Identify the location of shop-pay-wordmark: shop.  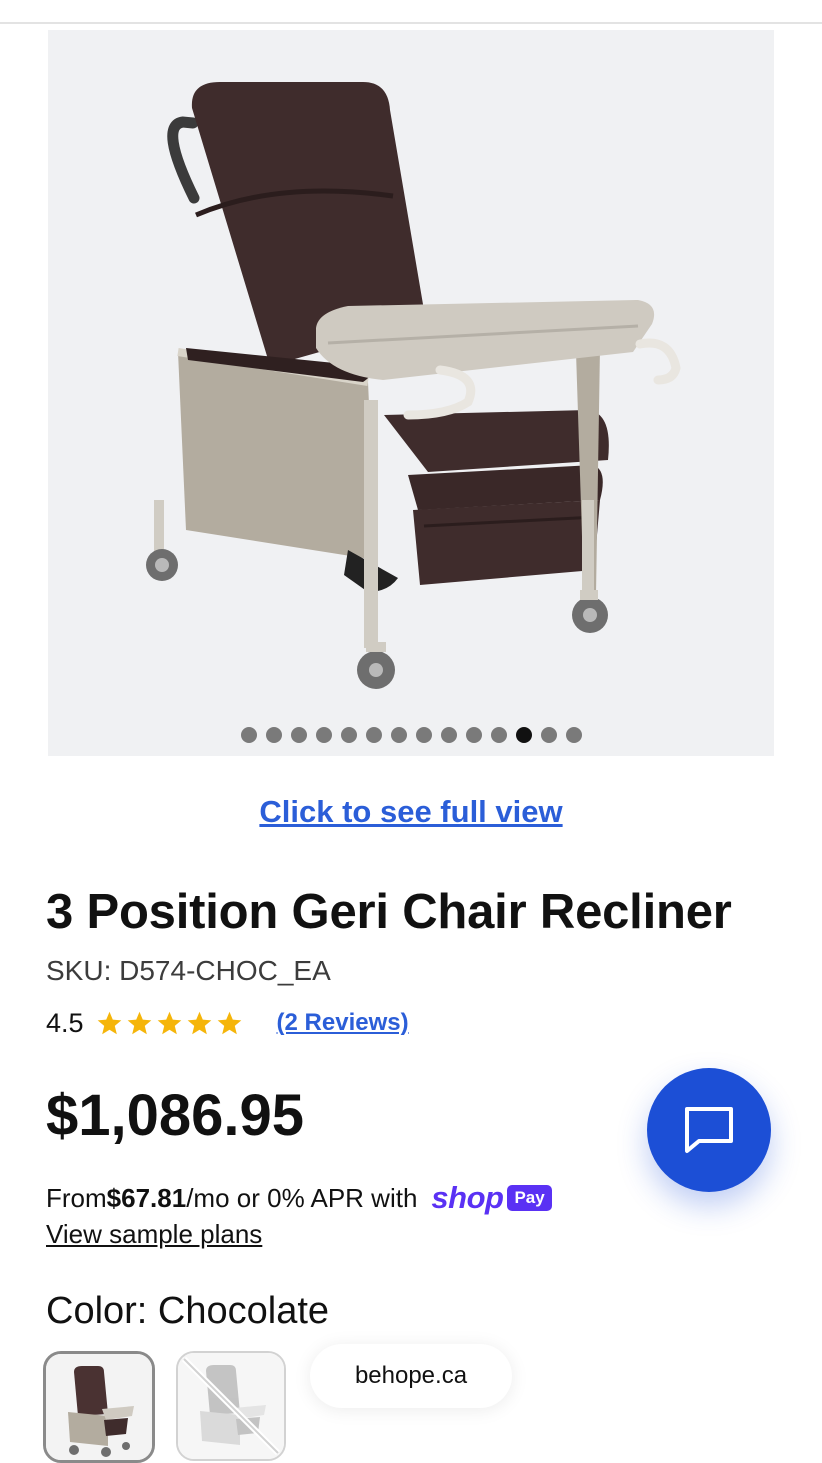
(467, 1197).